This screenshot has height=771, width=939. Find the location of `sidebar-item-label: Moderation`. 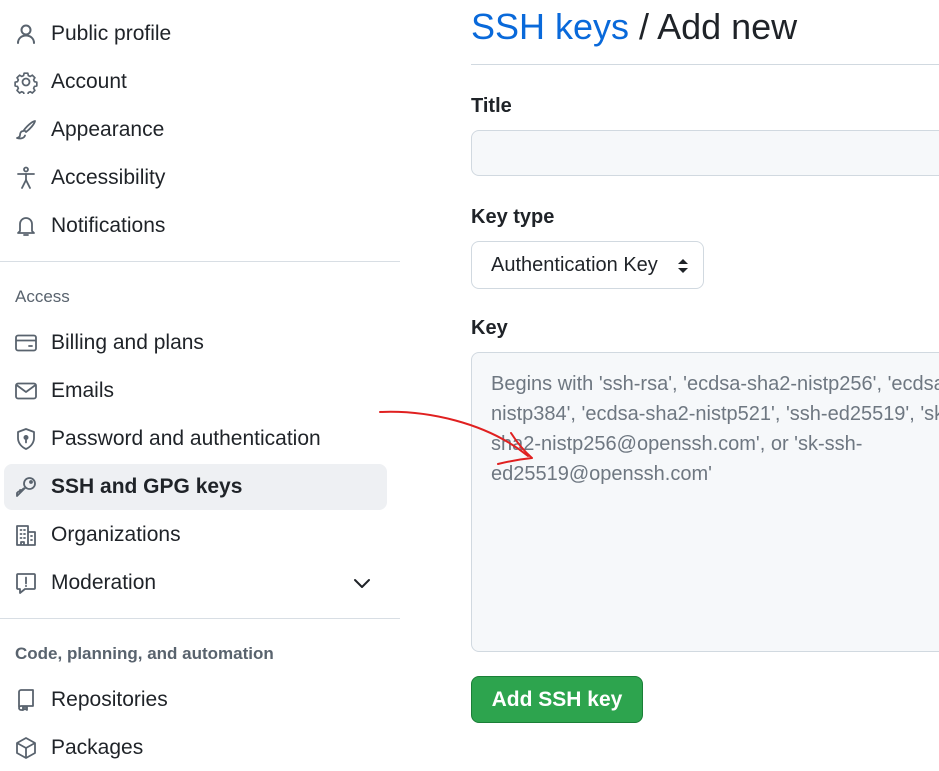

sidebar-item-label: Moderation is located at coordinates (104, 582).